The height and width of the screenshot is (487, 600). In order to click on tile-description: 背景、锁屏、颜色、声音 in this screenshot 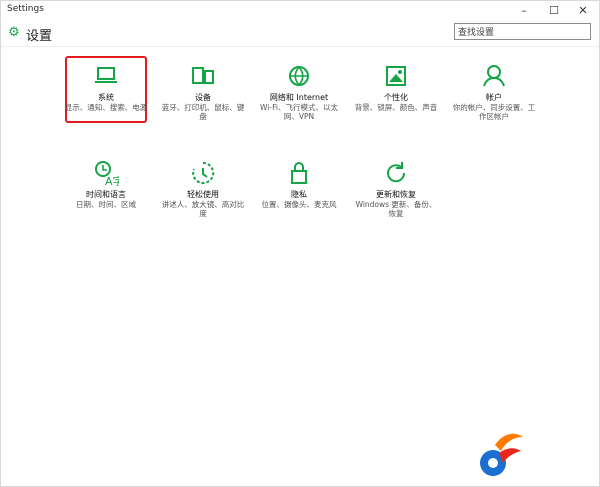, I will do `click(396, 107)`.